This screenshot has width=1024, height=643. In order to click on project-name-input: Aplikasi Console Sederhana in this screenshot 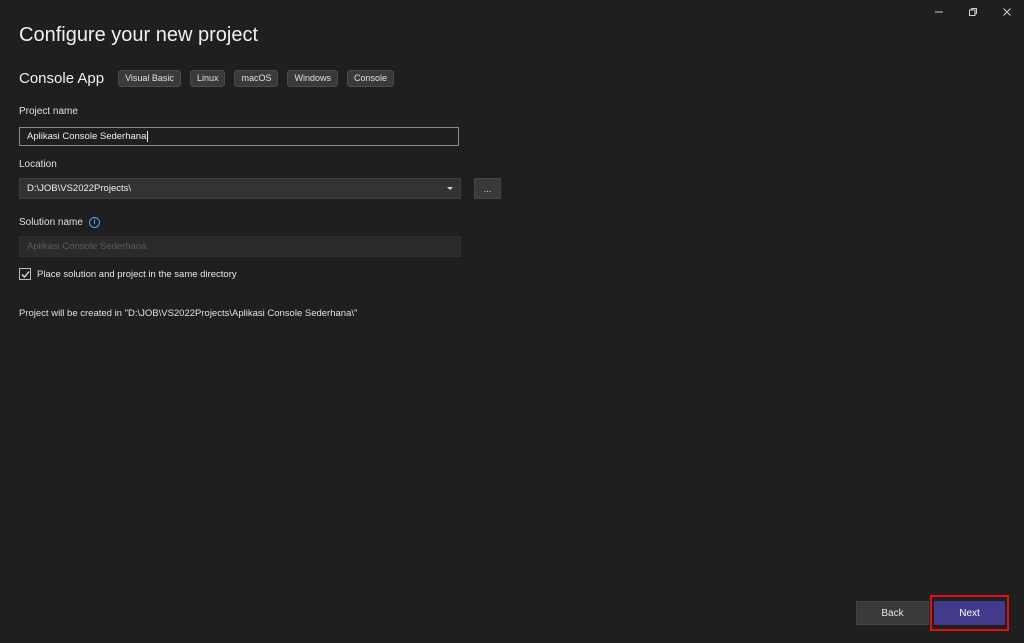, I will do `click(239, 136)`.